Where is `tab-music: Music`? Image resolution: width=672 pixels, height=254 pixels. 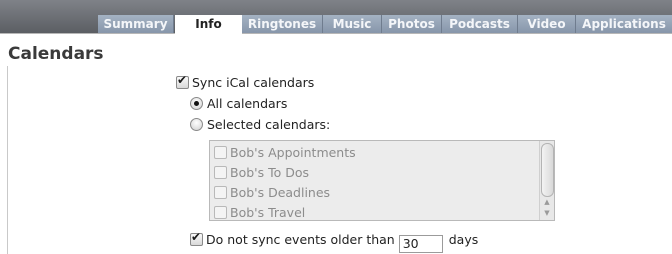 tab-music: Music is located at coordinates (352, 24).